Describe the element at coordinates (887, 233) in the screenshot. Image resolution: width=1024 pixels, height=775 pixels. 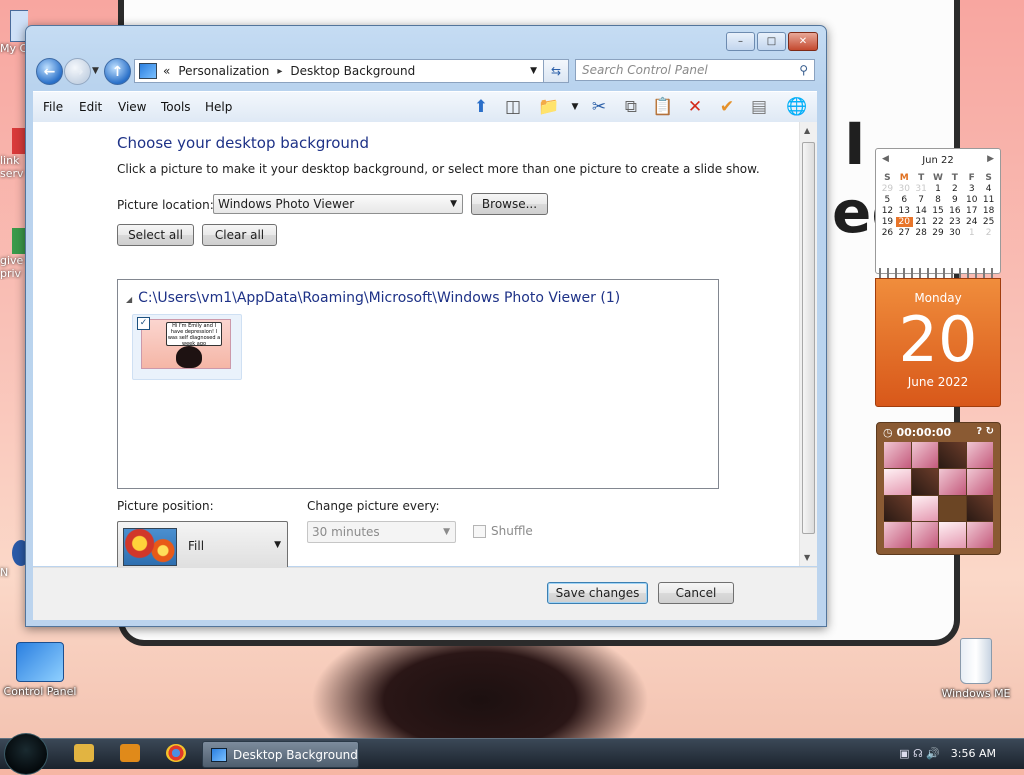
I see `calendar-day: 26` at that location.